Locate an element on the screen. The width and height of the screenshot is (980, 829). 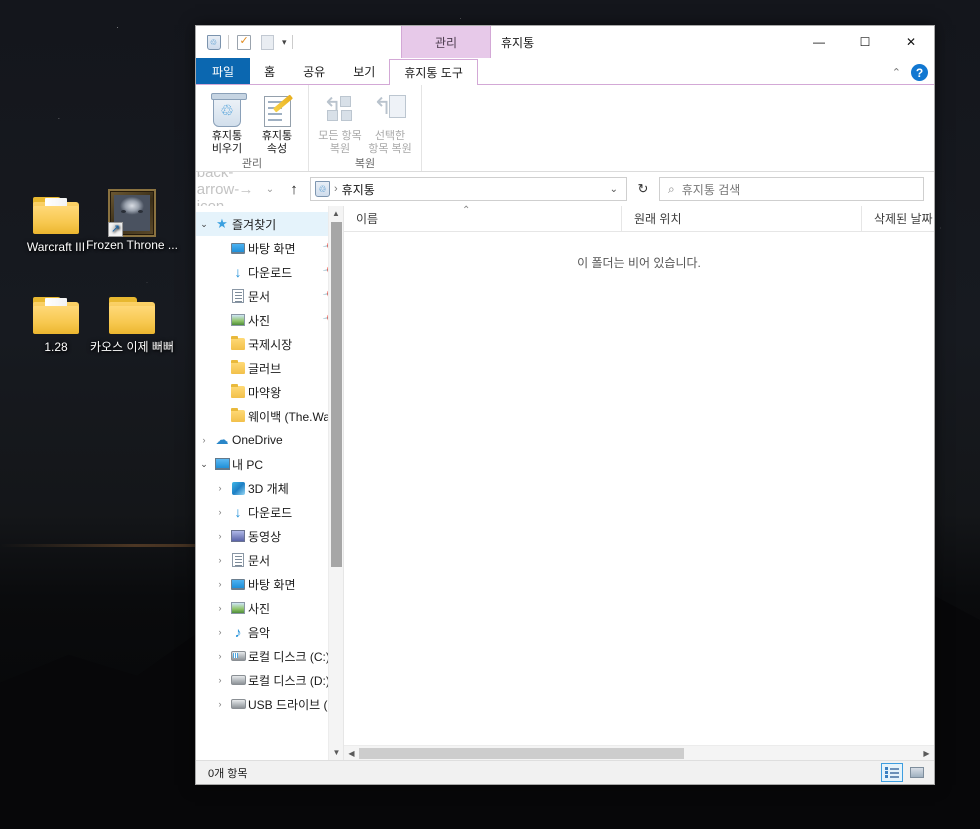
nav-item: ⌄ 내 PC is located at coordinates (269, 464).